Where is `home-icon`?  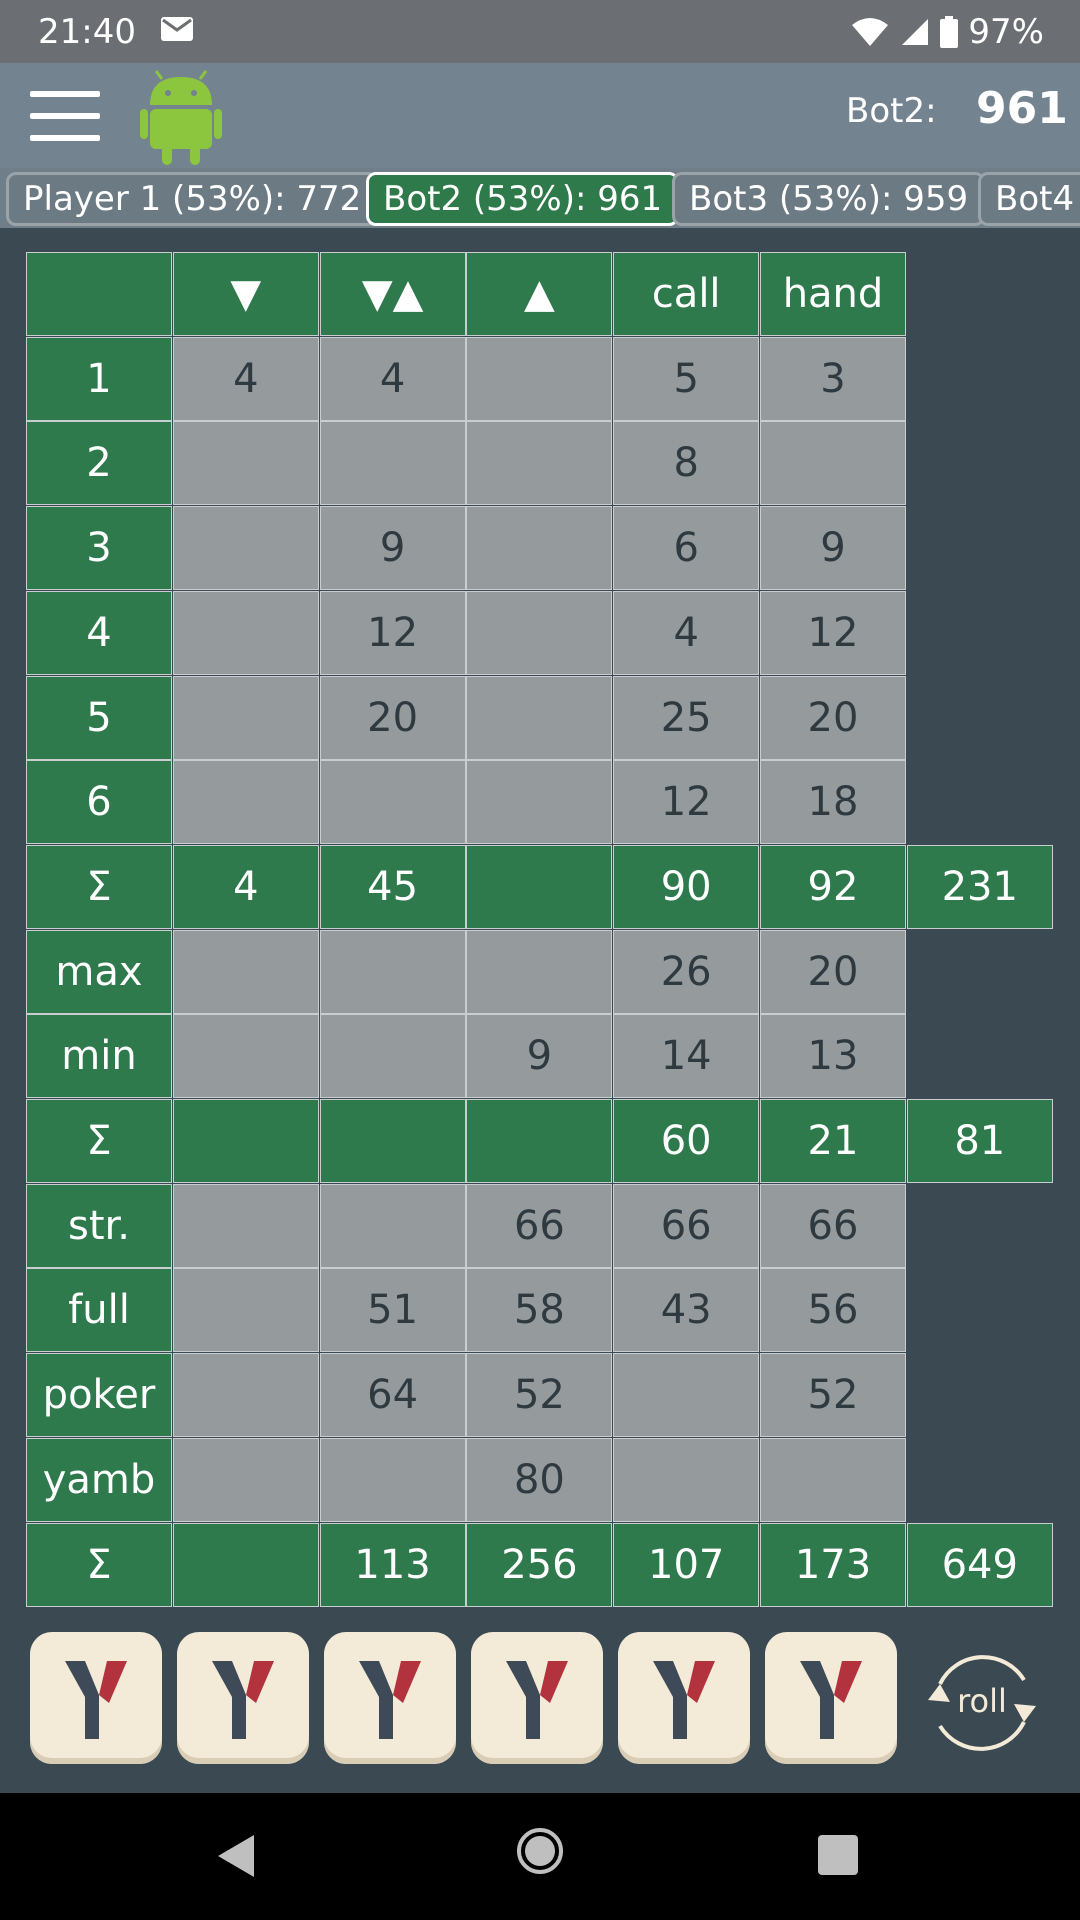 home-icon is located at coordinates (540, 1851).